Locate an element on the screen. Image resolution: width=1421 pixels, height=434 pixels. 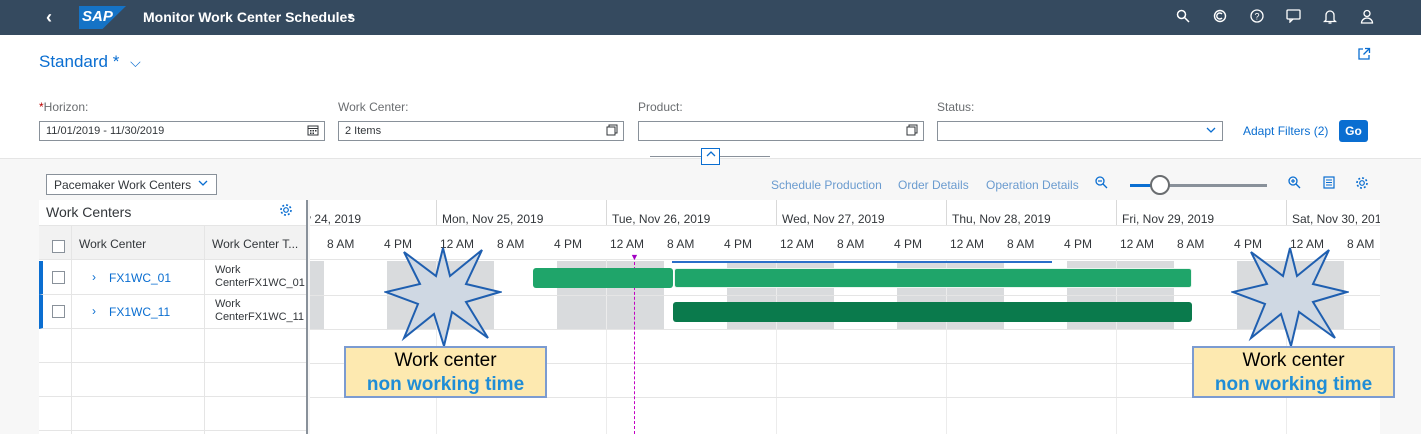
adapt-filters-button: Adapt Filters (2) is located at coordinates (1285, 131).